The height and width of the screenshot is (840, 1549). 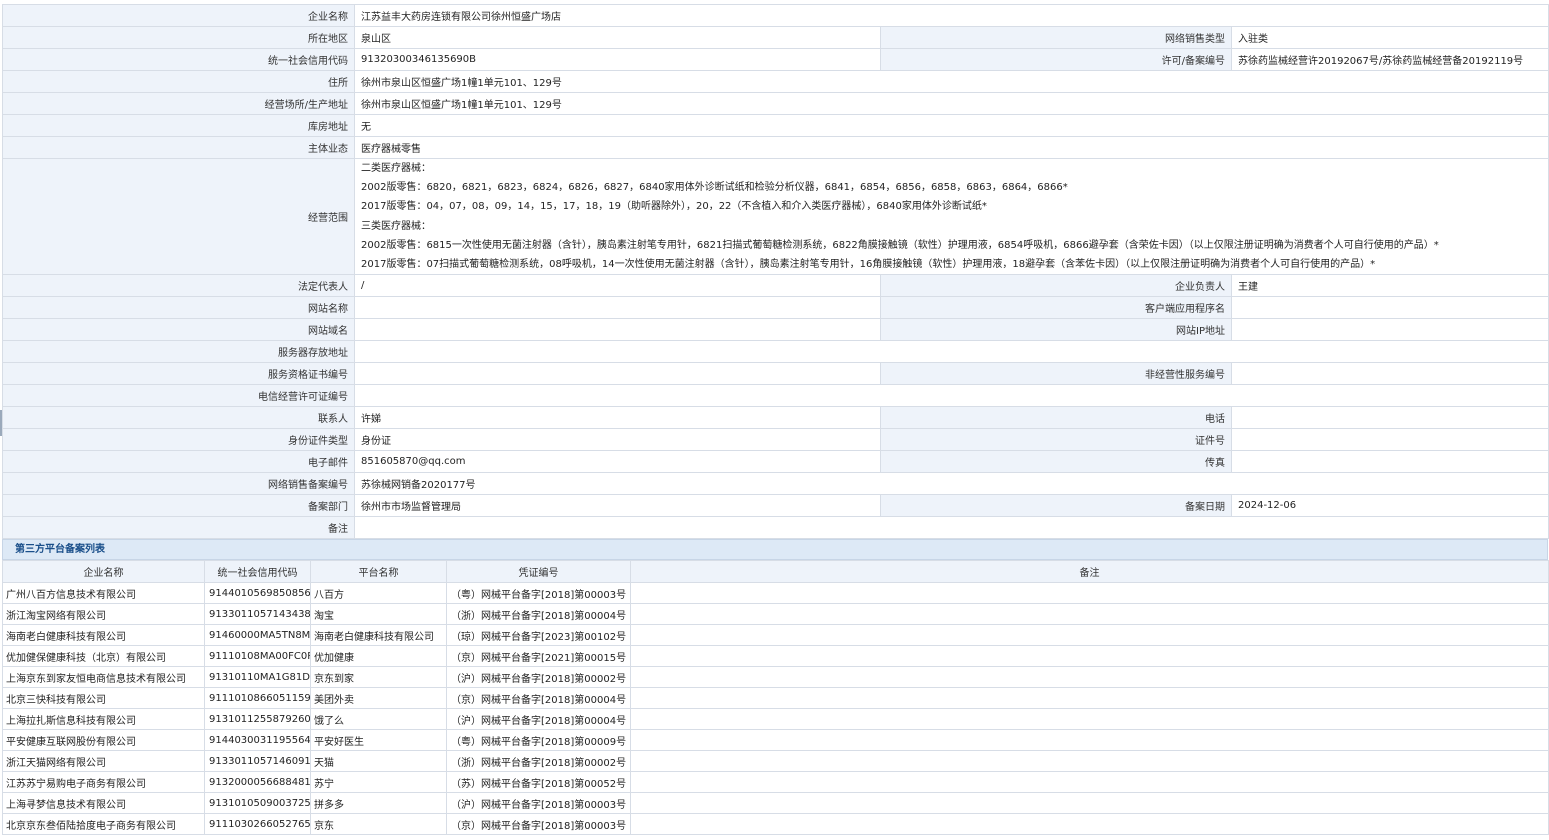 What do you see at coordinates (1390, 462) in the screenshot?
I see `value-fax` at bounding box center [1390, 462].